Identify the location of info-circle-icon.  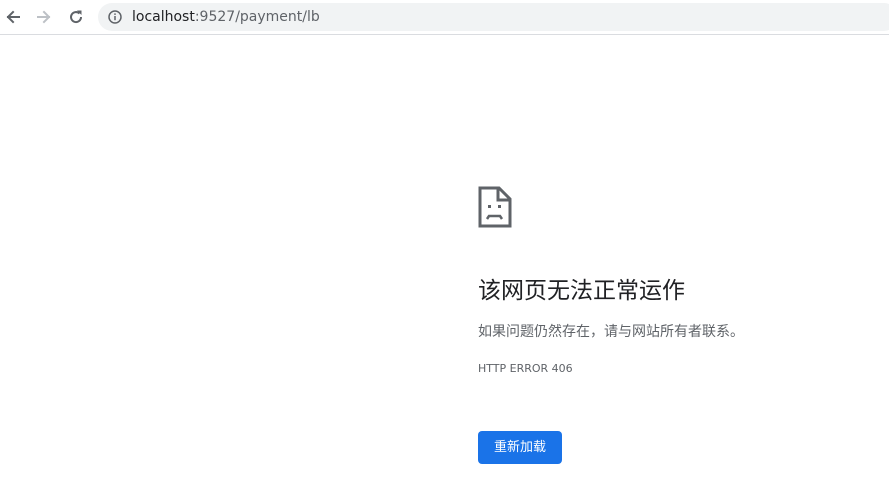
(115, 17).